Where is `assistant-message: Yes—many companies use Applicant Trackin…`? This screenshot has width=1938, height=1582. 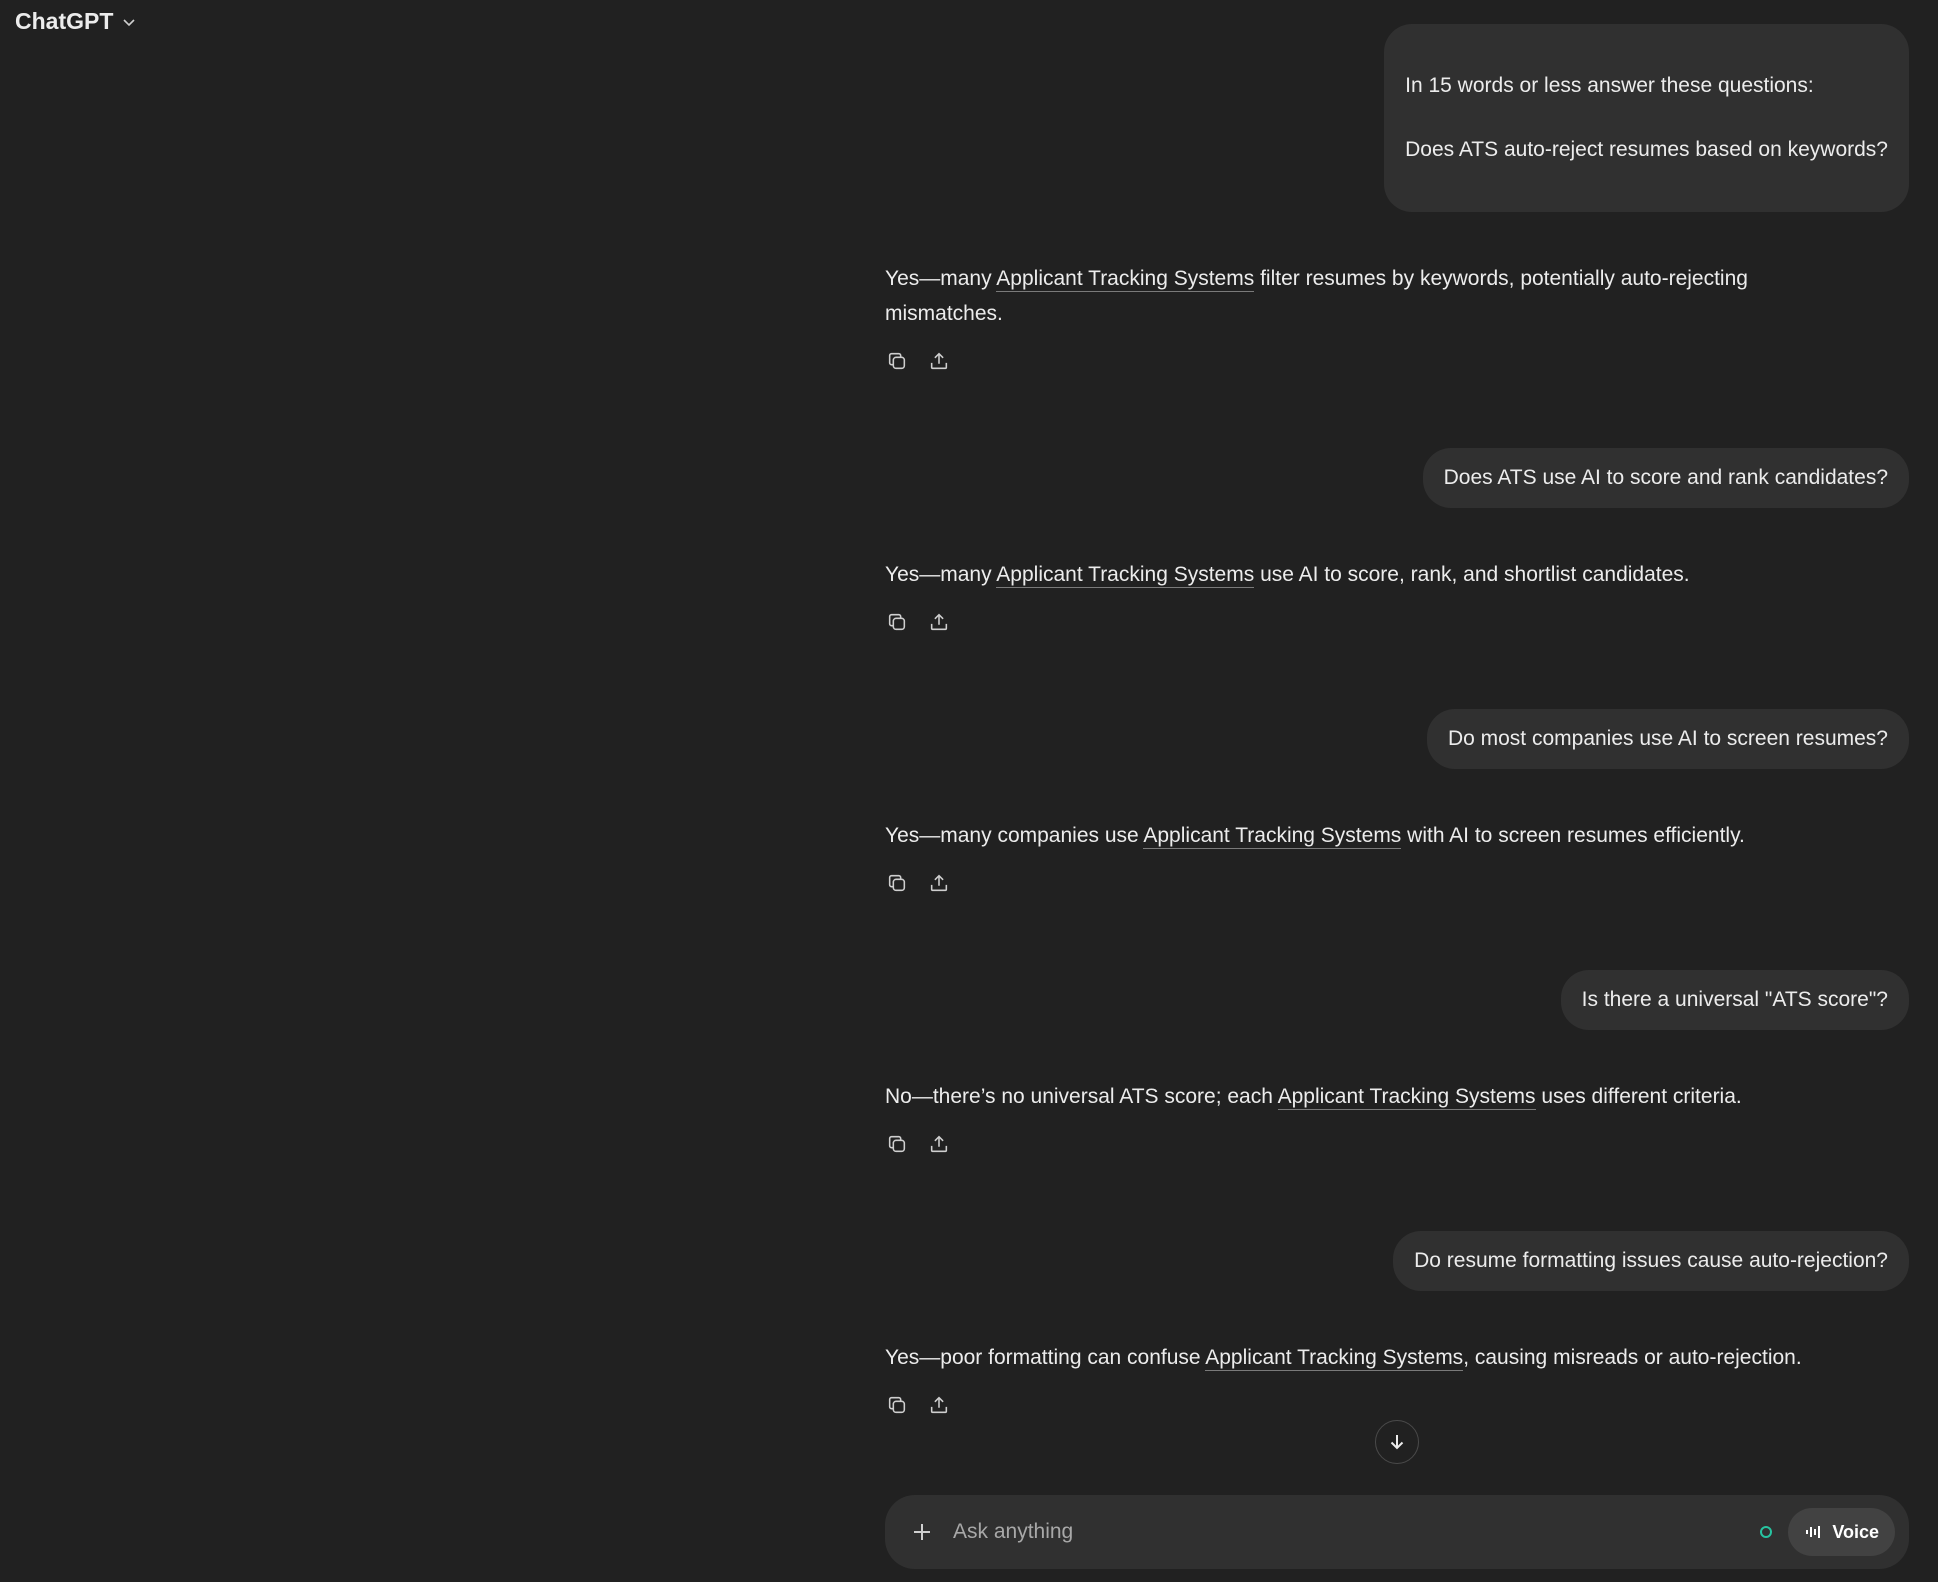
assistant-message: Yes—many companies use Applicant Trackin… is located at coordinates (1375, 857).